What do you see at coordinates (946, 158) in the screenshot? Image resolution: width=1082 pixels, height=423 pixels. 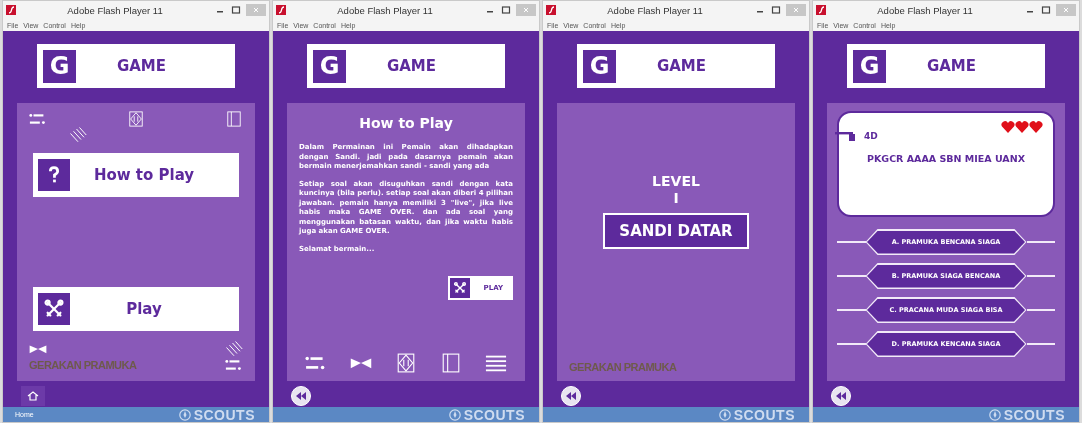 I see `question-text: PKGCR AAAA SBN MIEA UANX` at bounding box center [946, 158].